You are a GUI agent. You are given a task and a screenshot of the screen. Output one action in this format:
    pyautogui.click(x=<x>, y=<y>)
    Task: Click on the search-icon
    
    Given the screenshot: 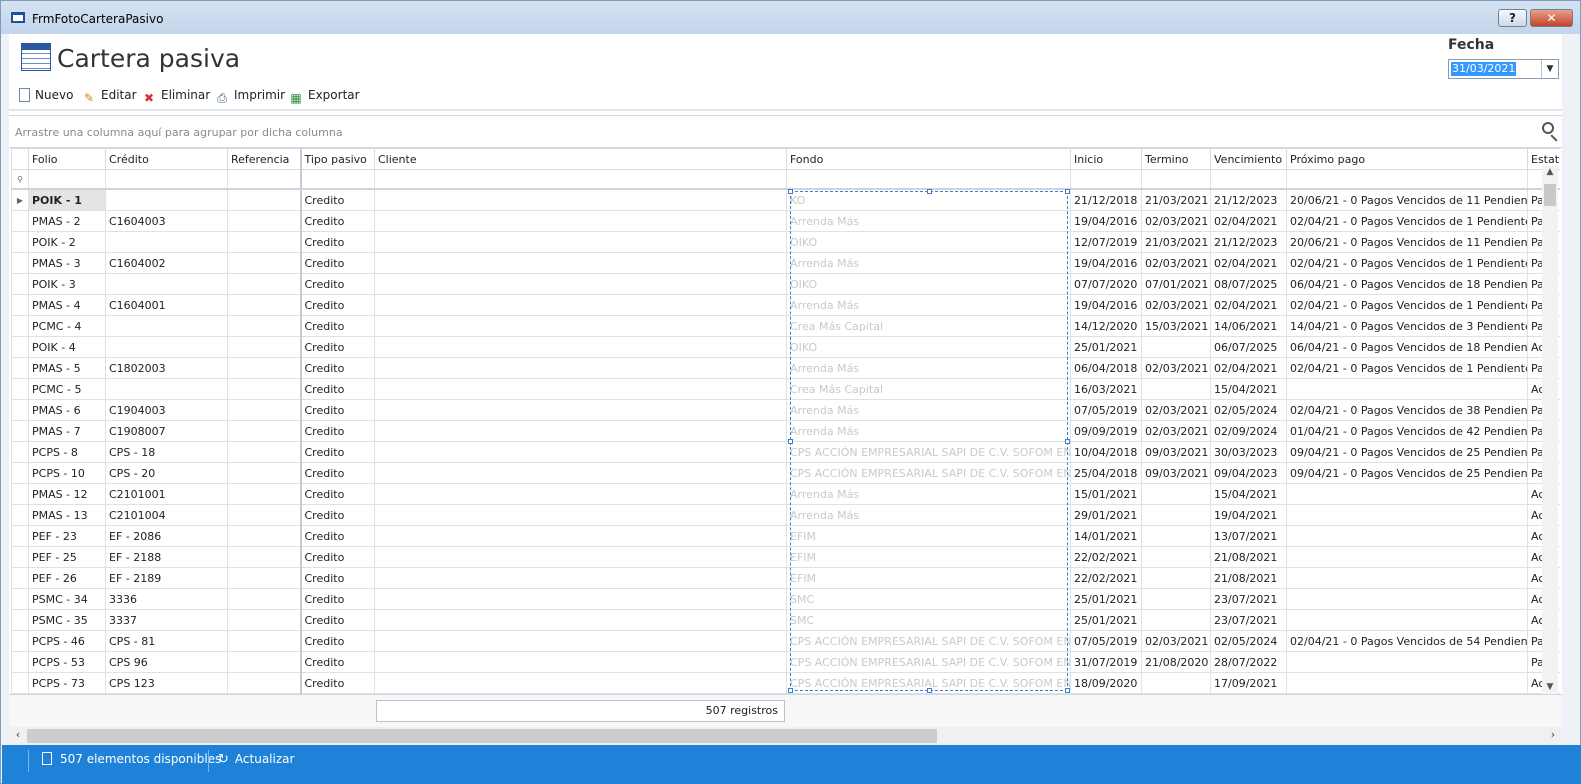 What is the action you would take?
    pyautogui.click(x=1548, y=128)
    